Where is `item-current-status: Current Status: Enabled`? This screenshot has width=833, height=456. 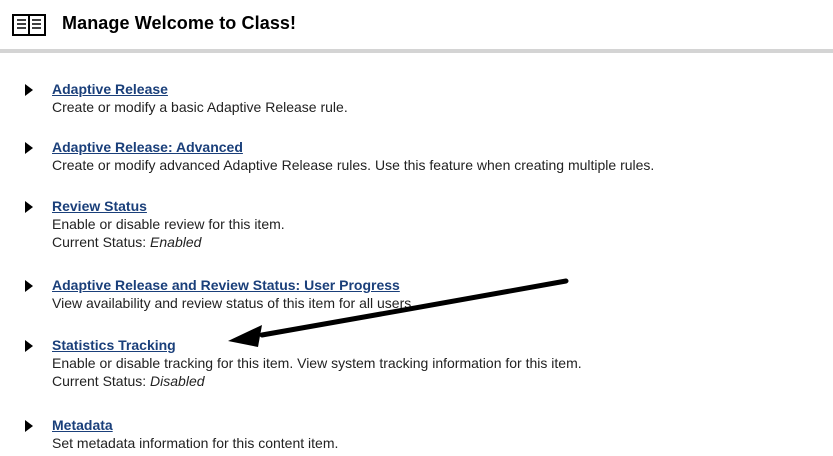 item-current-status: Current Status: Enabled is located at coordinates (126, 242).